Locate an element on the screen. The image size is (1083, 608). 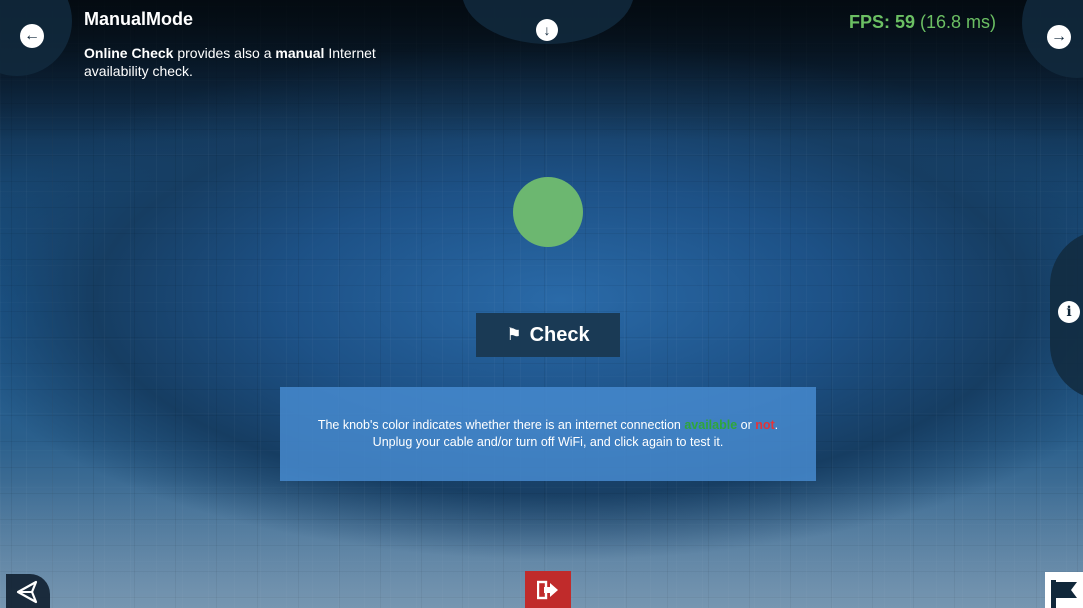
check-button-label: Check is located at coordinates (559, 334).